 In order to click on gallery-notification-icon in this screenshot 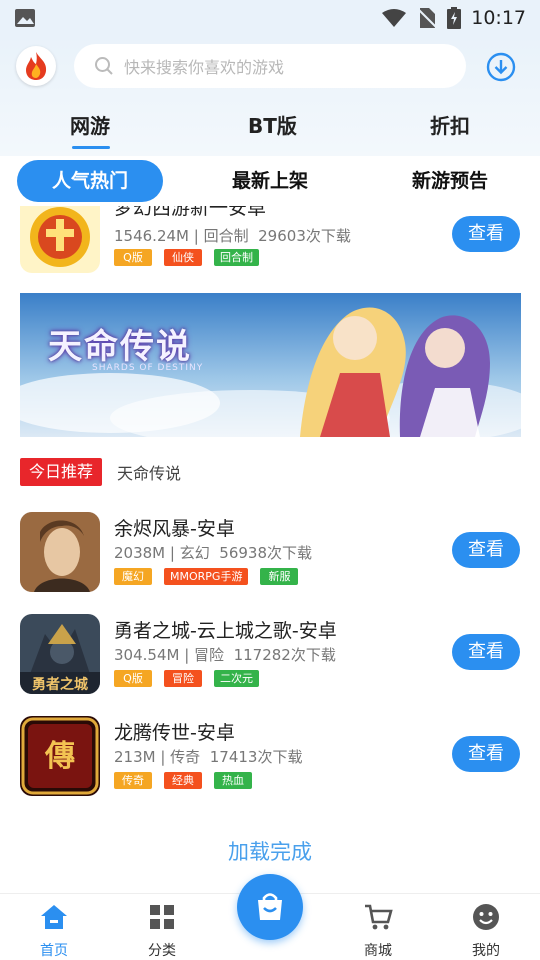, I will do `click(25, 18)`.